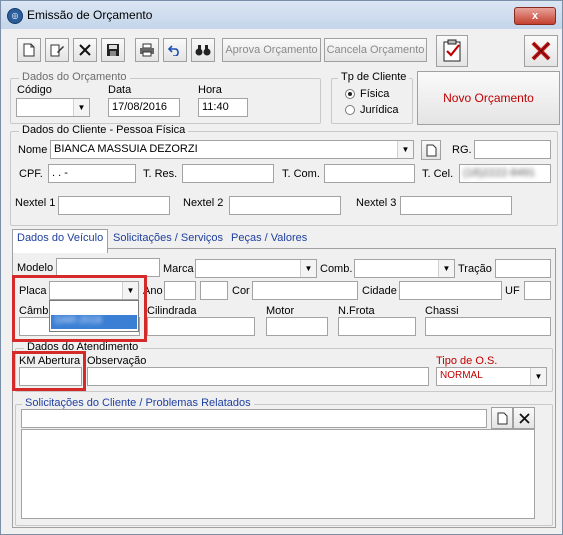 This screenshot has width=563, height=535. Describe the element at coordinates (512, 149) in the screenshot. I see `rg-field` at that location.